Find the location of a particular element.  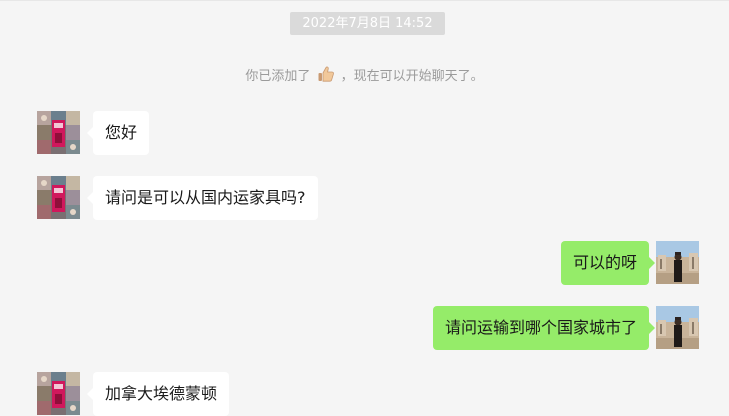

top-divider is located at coordinates (364, 0).